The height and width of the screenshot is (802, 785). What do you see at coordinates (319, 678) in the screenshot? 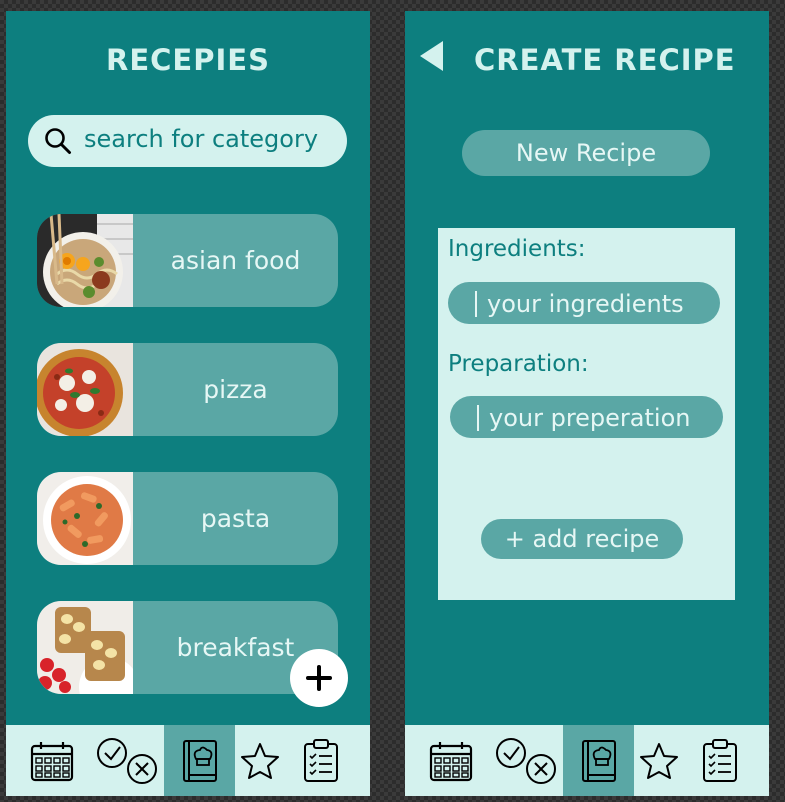
I see `add-category-button` at bounding box center [319, 678].